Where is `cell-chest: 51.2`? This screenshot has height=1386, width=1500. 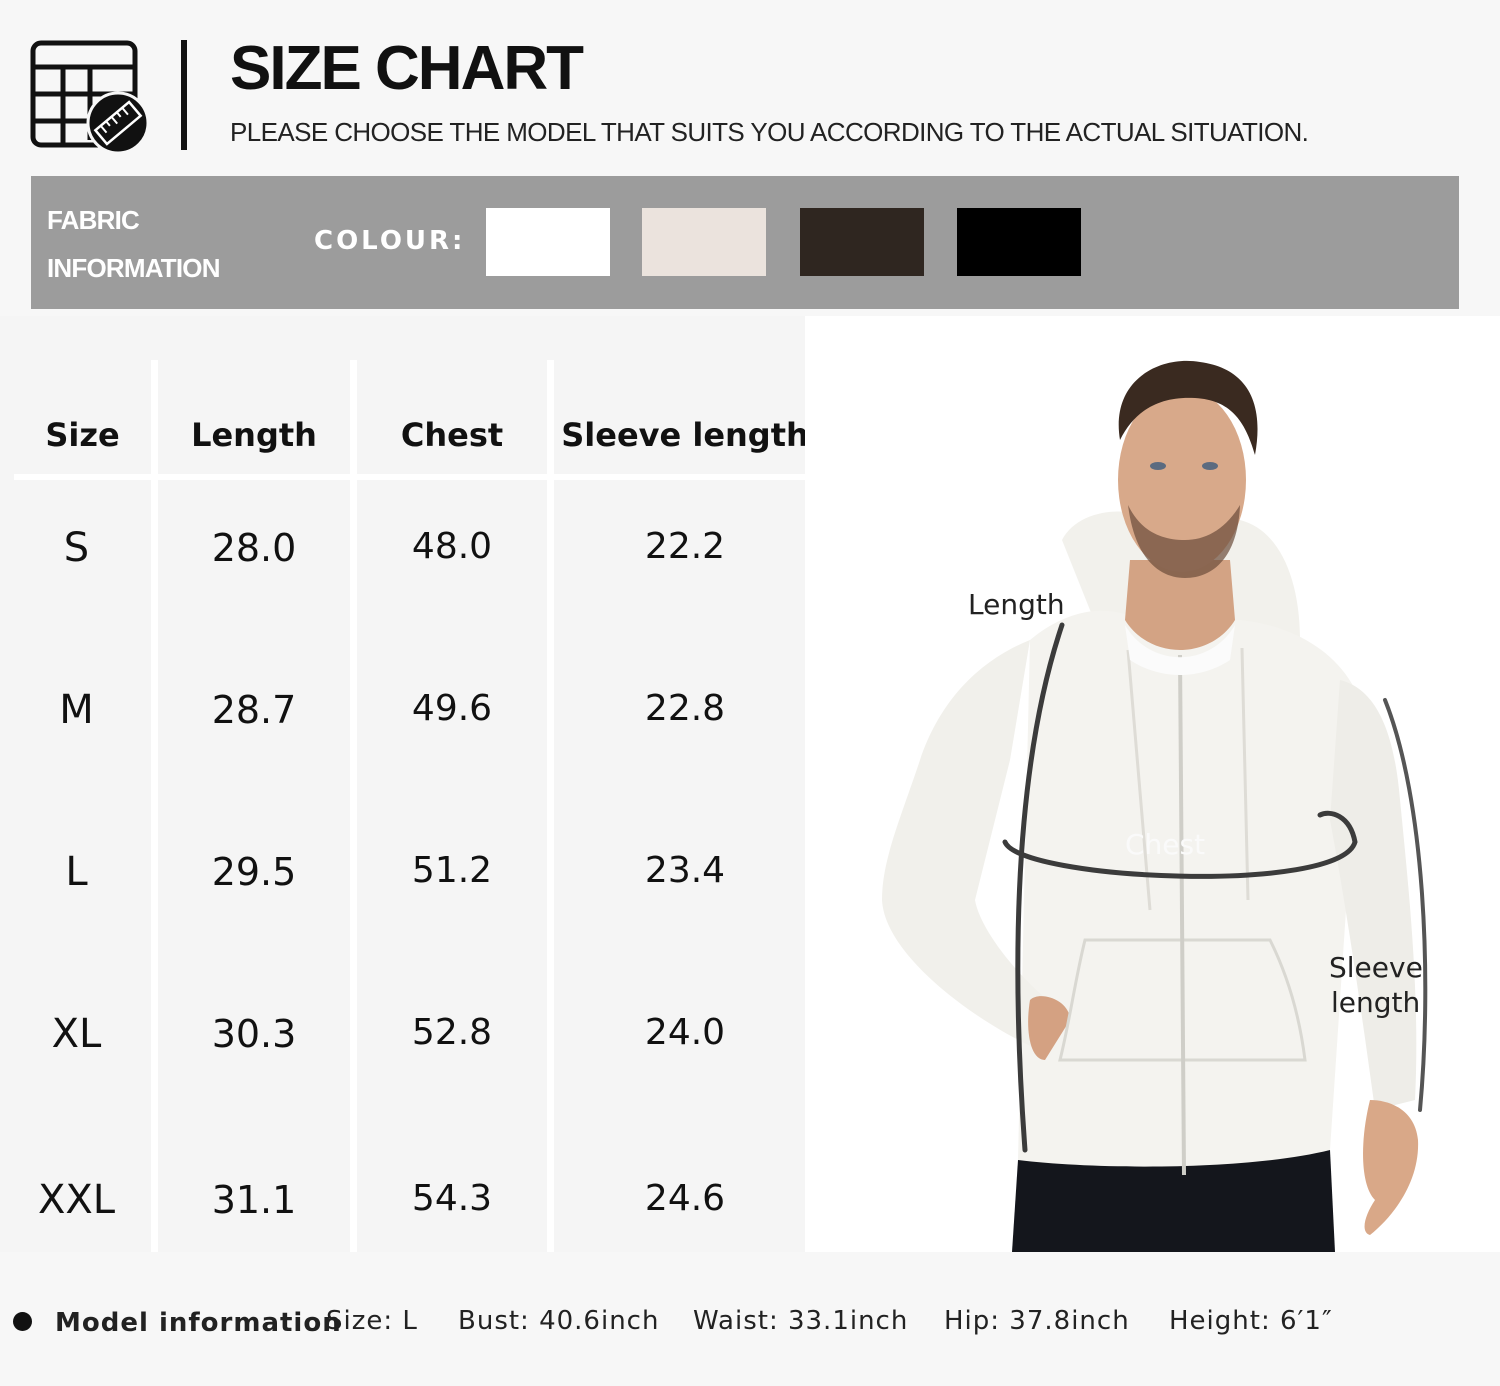 cell-chest: 51.2 is located at coordinates (452, 870).